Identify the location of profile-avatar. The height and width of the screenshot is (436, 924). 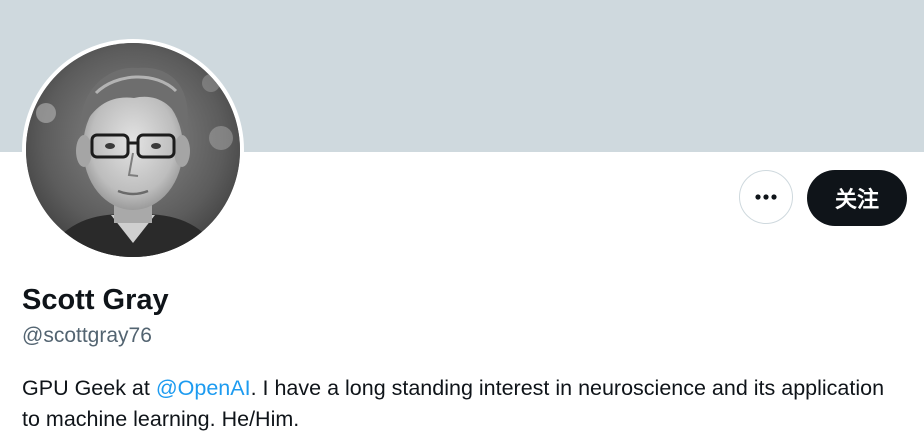
(133, 150).